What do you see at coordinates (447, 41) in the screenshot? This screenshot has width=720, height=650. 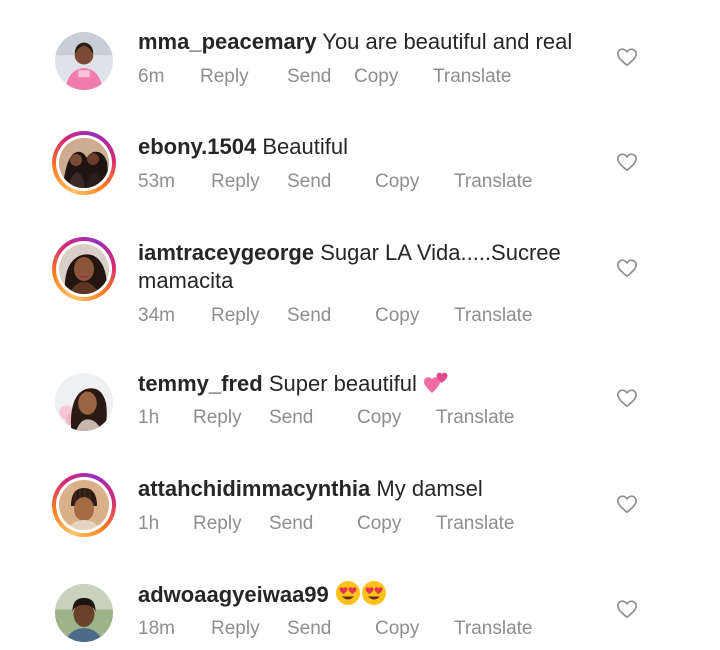 I see `comment-body: You are beautiful and real` at bounding box center [447, 41].